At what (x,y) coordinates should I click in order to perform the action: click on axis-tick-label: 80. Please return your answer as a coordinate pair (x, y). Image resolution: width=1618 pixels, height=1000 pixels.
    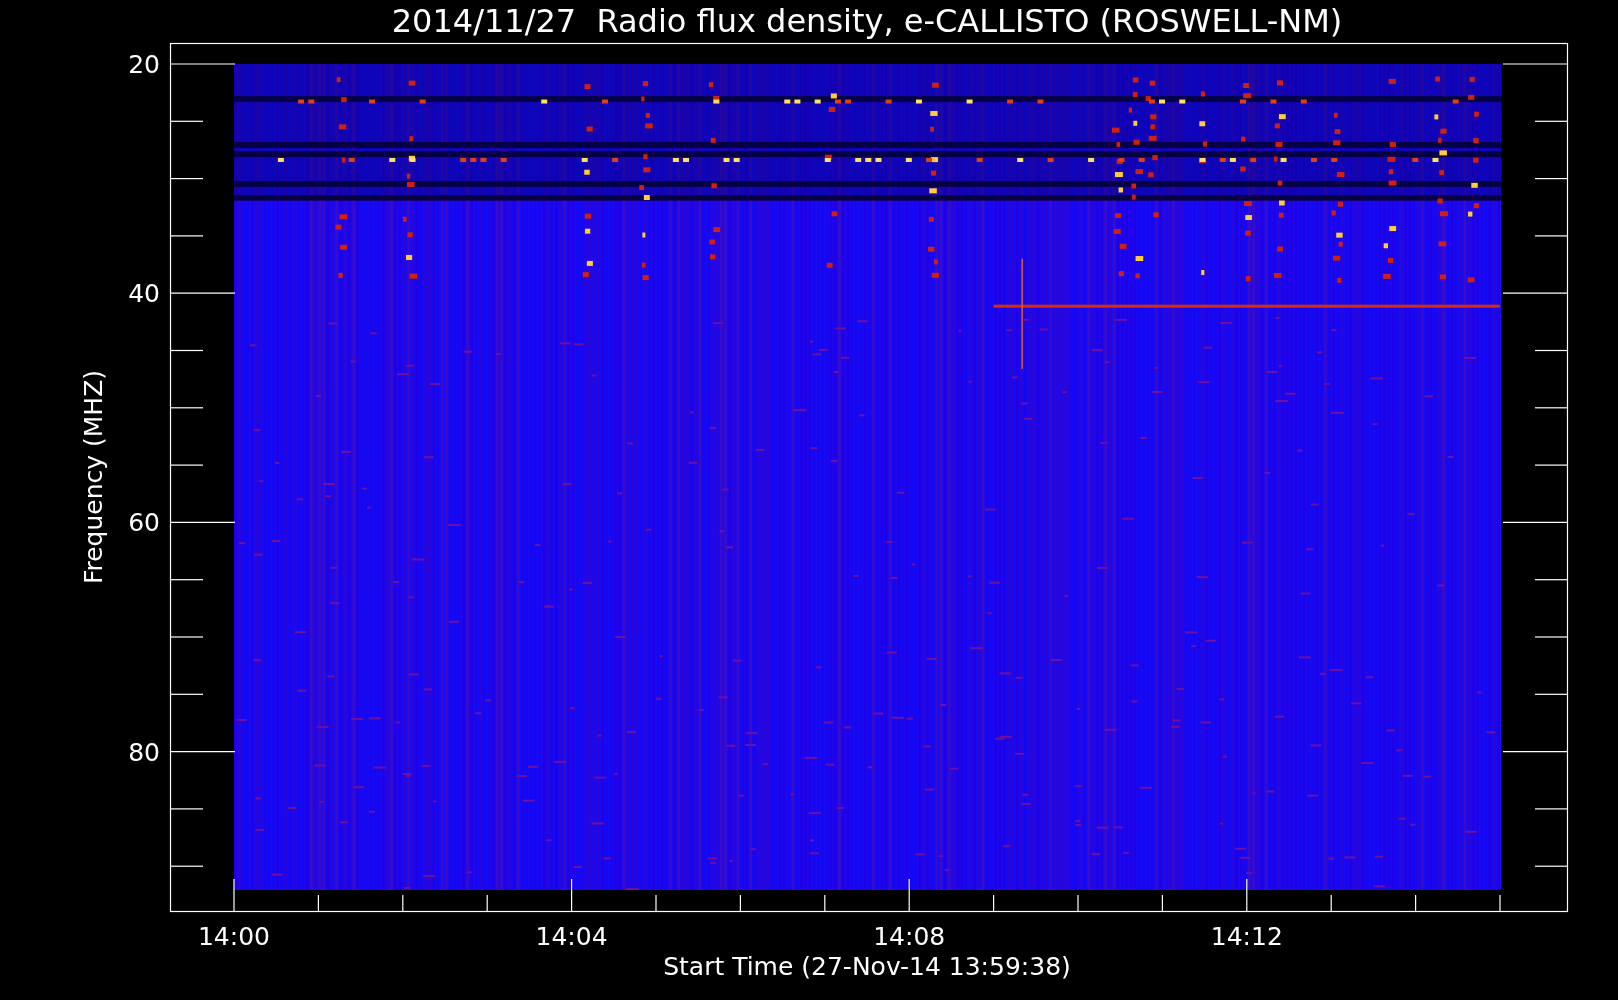
    Looking at the image, I should click on (144, 752).